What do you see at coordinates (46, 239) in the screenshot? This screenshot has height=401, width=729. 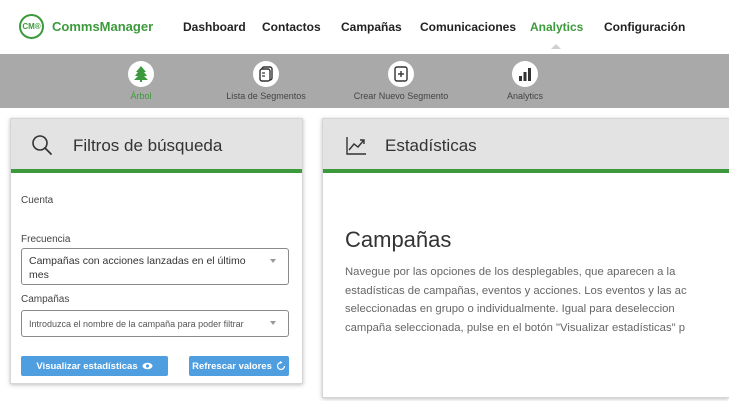 I see `frequency-label: Frecuencia` at bounding box center [46, 239].